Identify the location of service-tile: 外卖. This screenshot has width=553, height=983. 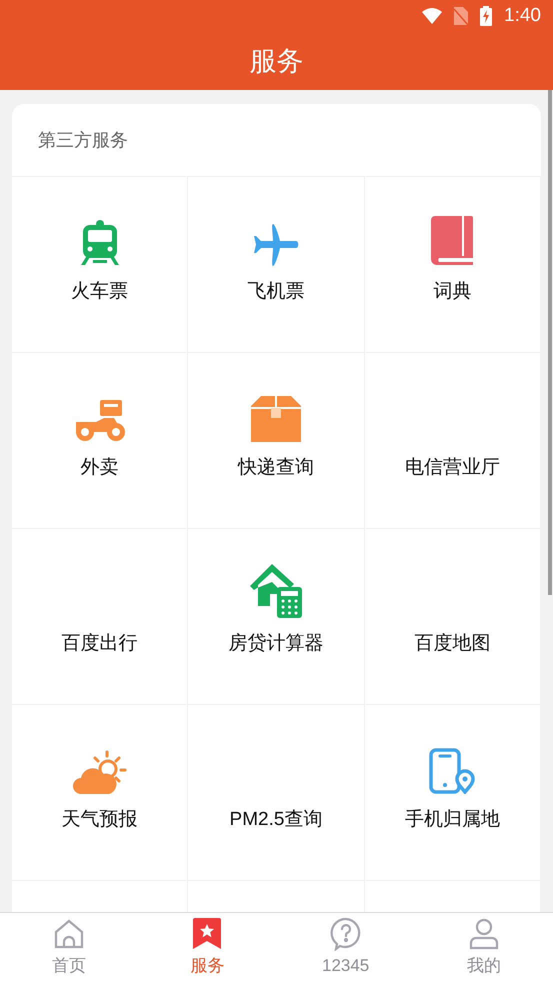
(100, 440).